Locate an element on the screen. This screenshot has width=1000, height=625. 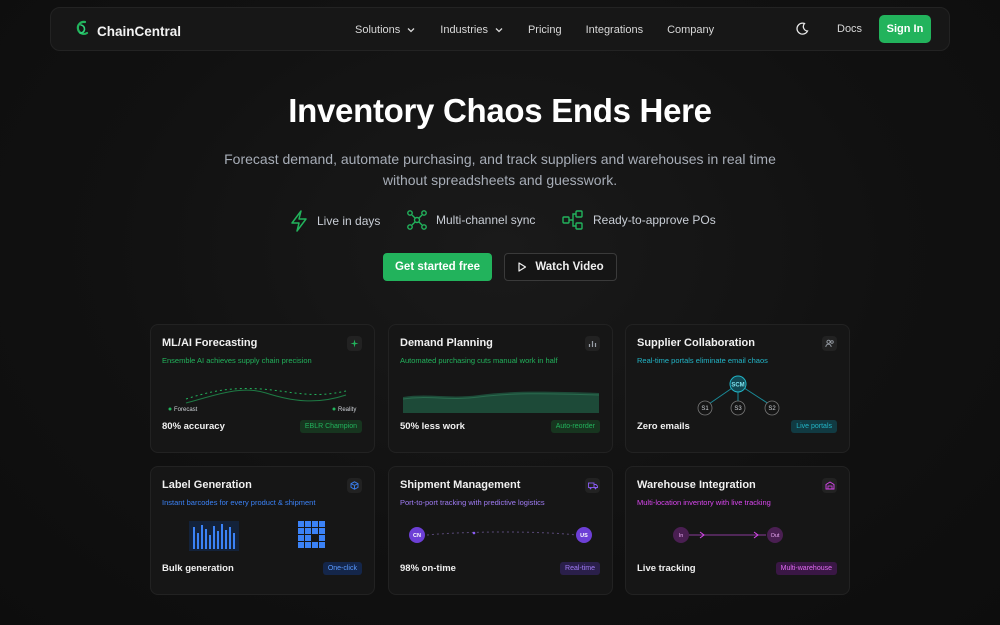
hero-title: Inventory Chaos Ends Here is located at coordinates (500, 110).